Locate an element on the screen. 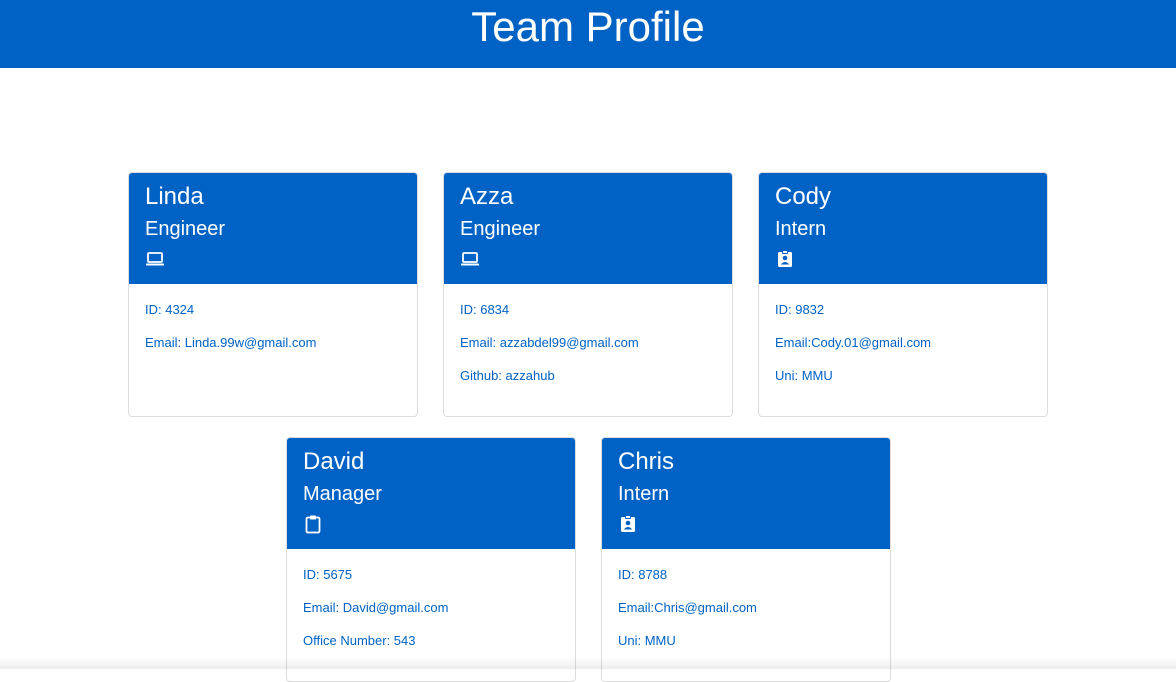 The width and height of the screenshot is (1176, 682). employee-github: Github: azzahub is located at coordinates (588, 384).